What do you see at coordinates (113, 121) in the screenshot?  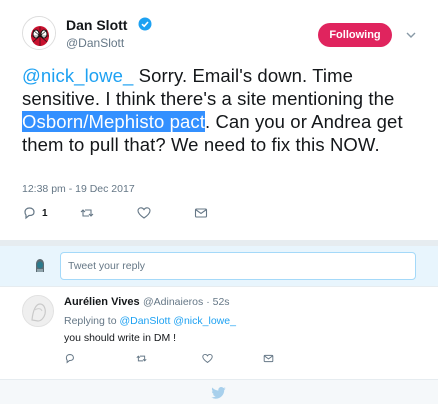 I see `tweet-text-highlight: Osborn/Mephisto pact` at bounding box center [113, 121].